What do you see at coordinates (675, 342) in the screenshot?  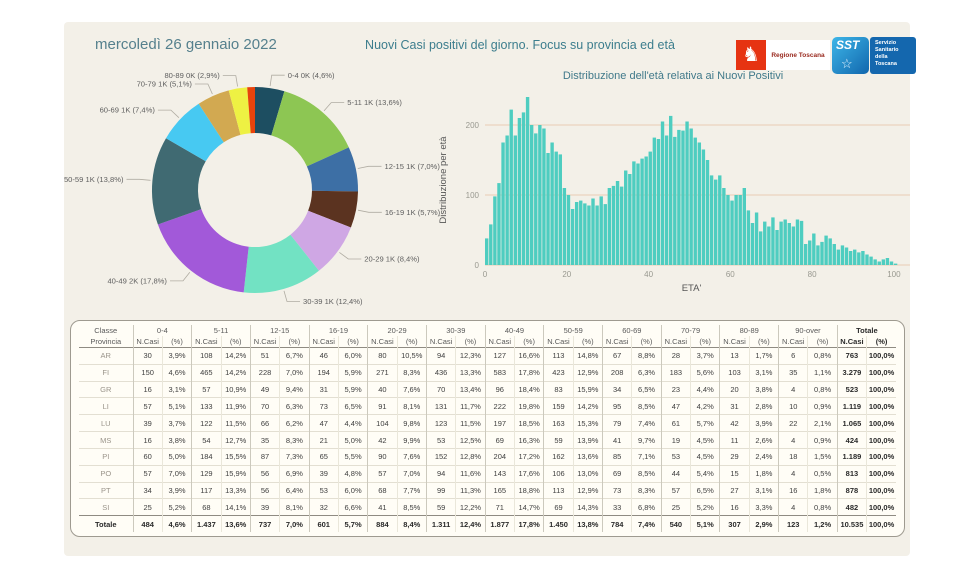 I see `subheader-70-79-ncasi: N.Casi` at bounding box center [675, 342].